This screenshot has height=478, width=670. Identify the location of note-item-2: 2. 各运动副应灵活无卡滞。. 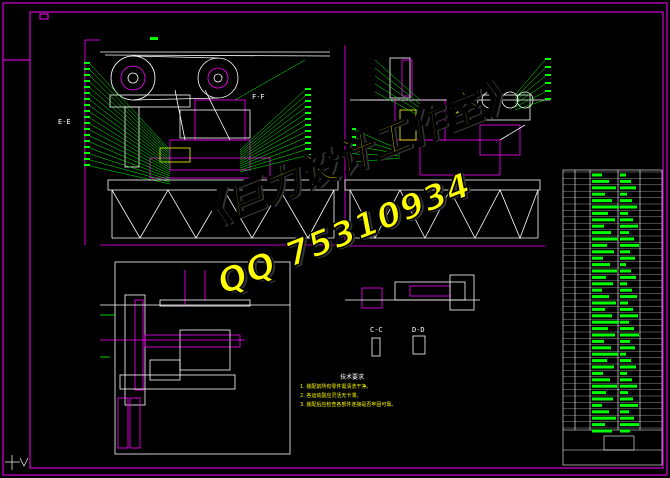
(331, 396).